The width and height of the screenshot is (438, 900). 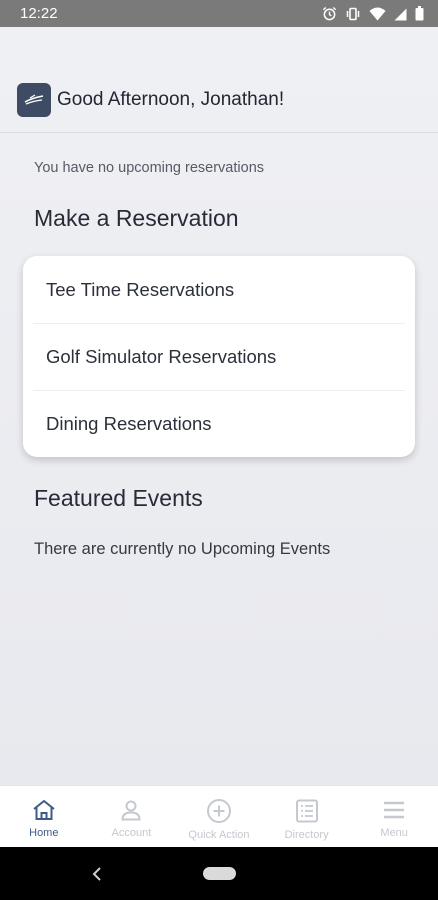 I want to click on make-reservation-title: Make a Reservation, so click(x=136, y=218).